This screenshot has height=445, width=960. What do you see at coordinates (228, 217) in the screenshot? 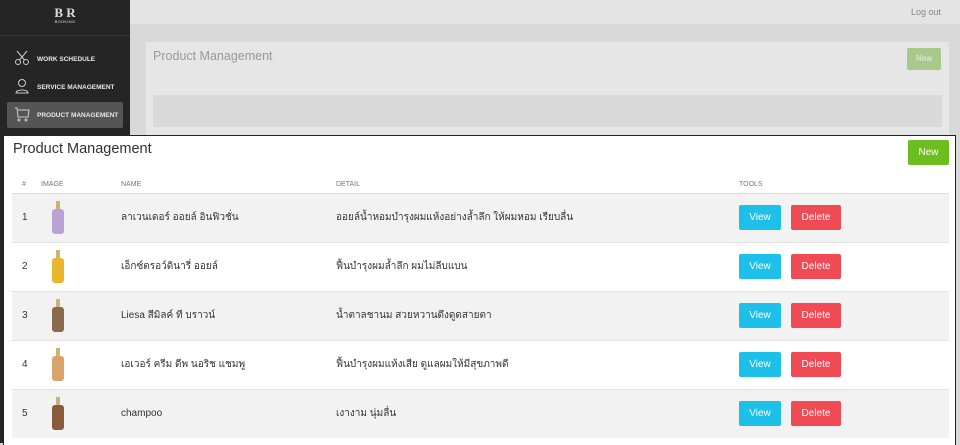
I see `product-name: ลาเวนเดอร์ ออยล์ อินฟิวชั่น` at bounding box center [228, 217].